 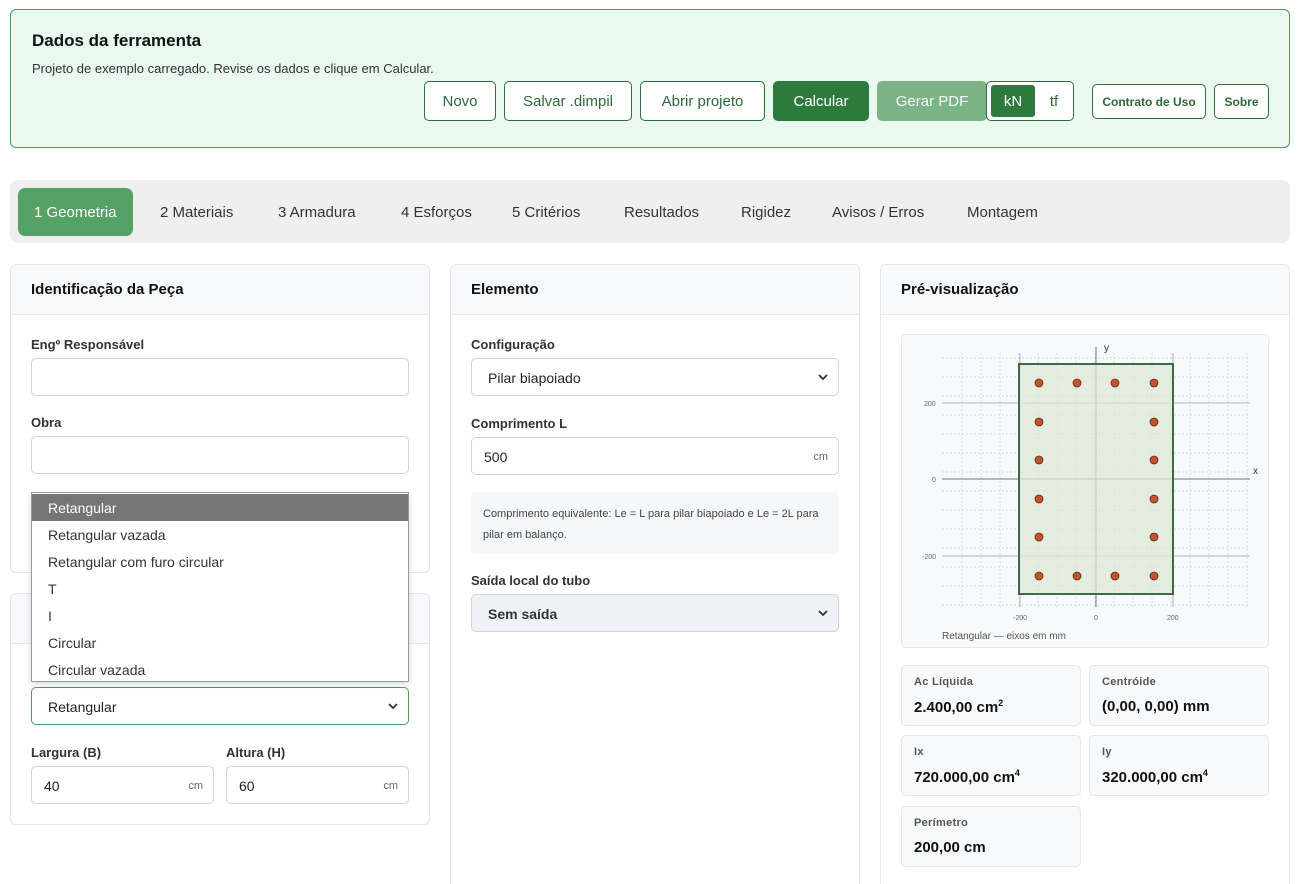 I want to click on tube-outlet-value: Sem saída, so click(x=523, y=614).